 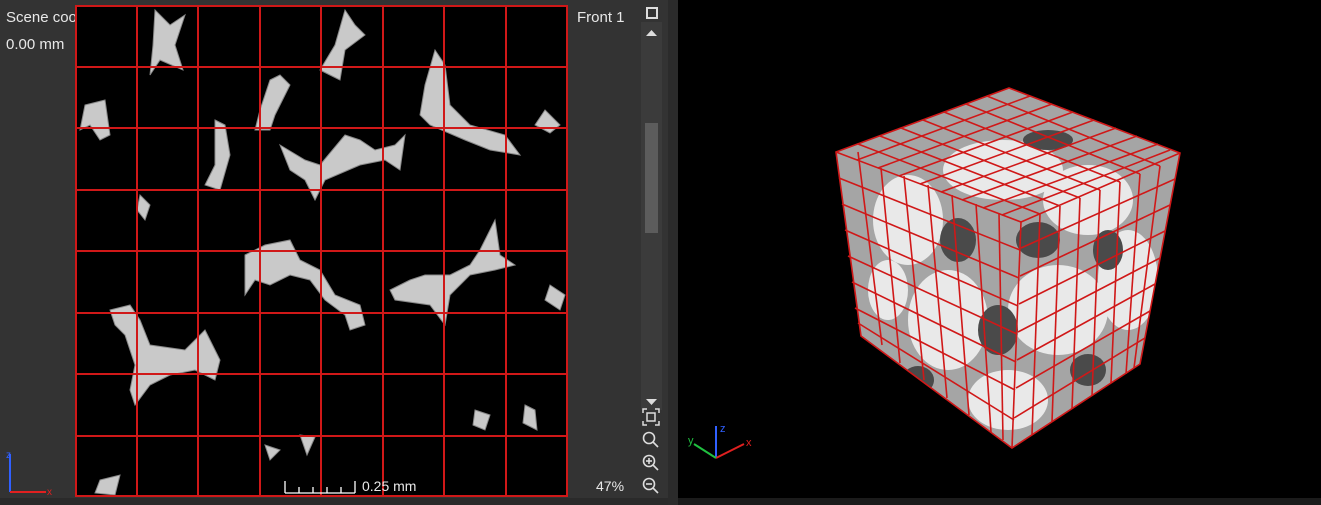 I want to click on fit-view-icon, so click(x=651, y=417).